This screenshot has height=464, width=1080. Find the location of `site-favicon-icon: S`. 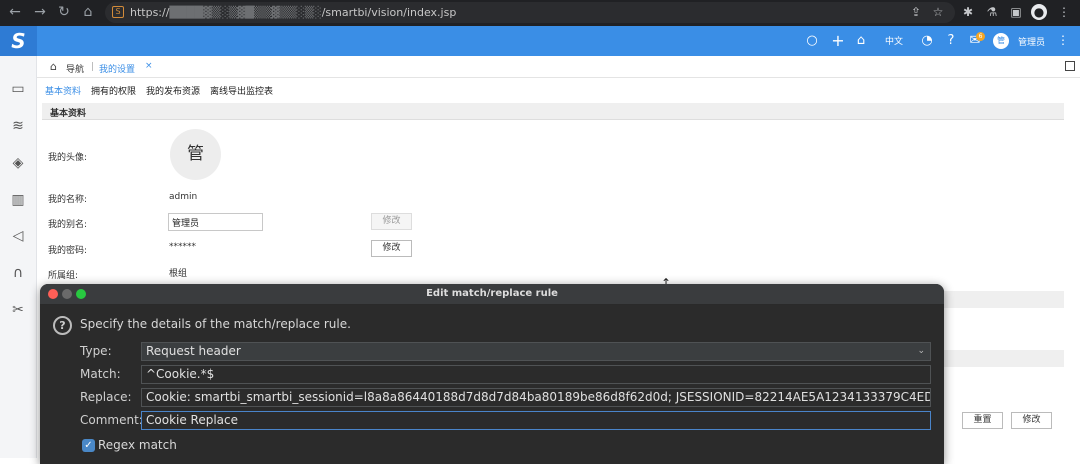

site-favicon-icon: S is located at coordinates (118, 12).